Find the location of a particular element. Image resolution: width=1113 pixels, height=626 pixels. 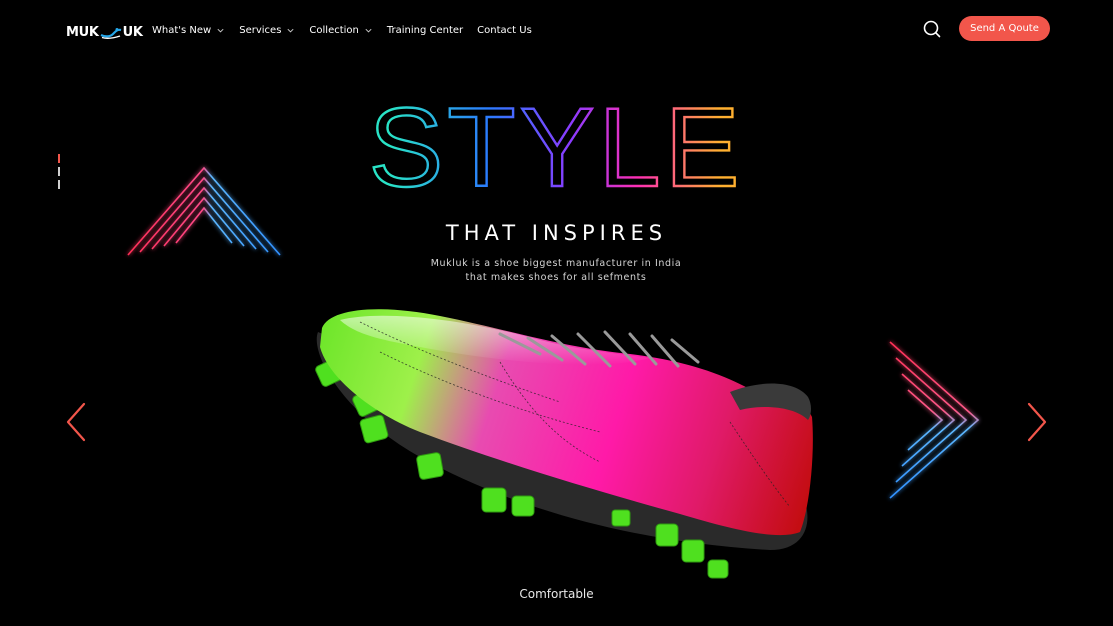

nav-item-label: Services is located at coordinates (260, 30).